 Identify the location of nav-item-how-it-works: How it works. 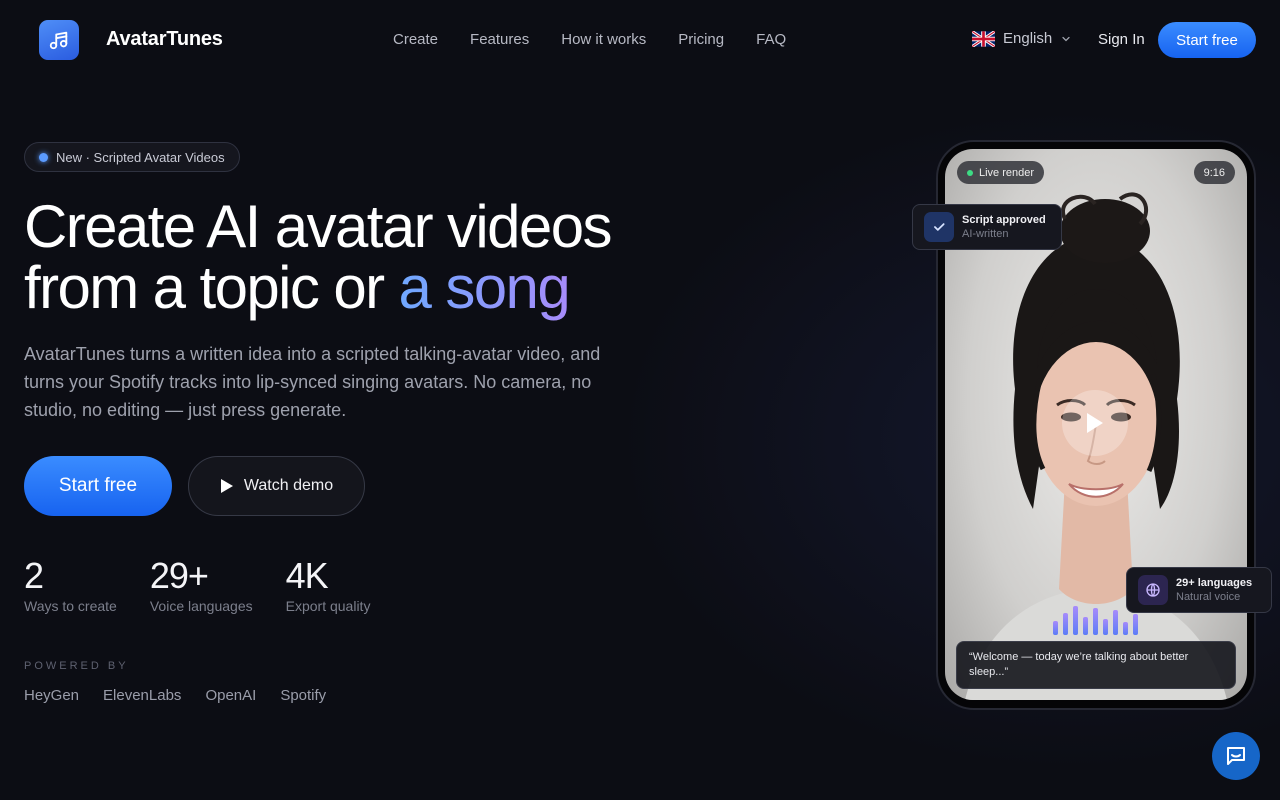
(603, 39).